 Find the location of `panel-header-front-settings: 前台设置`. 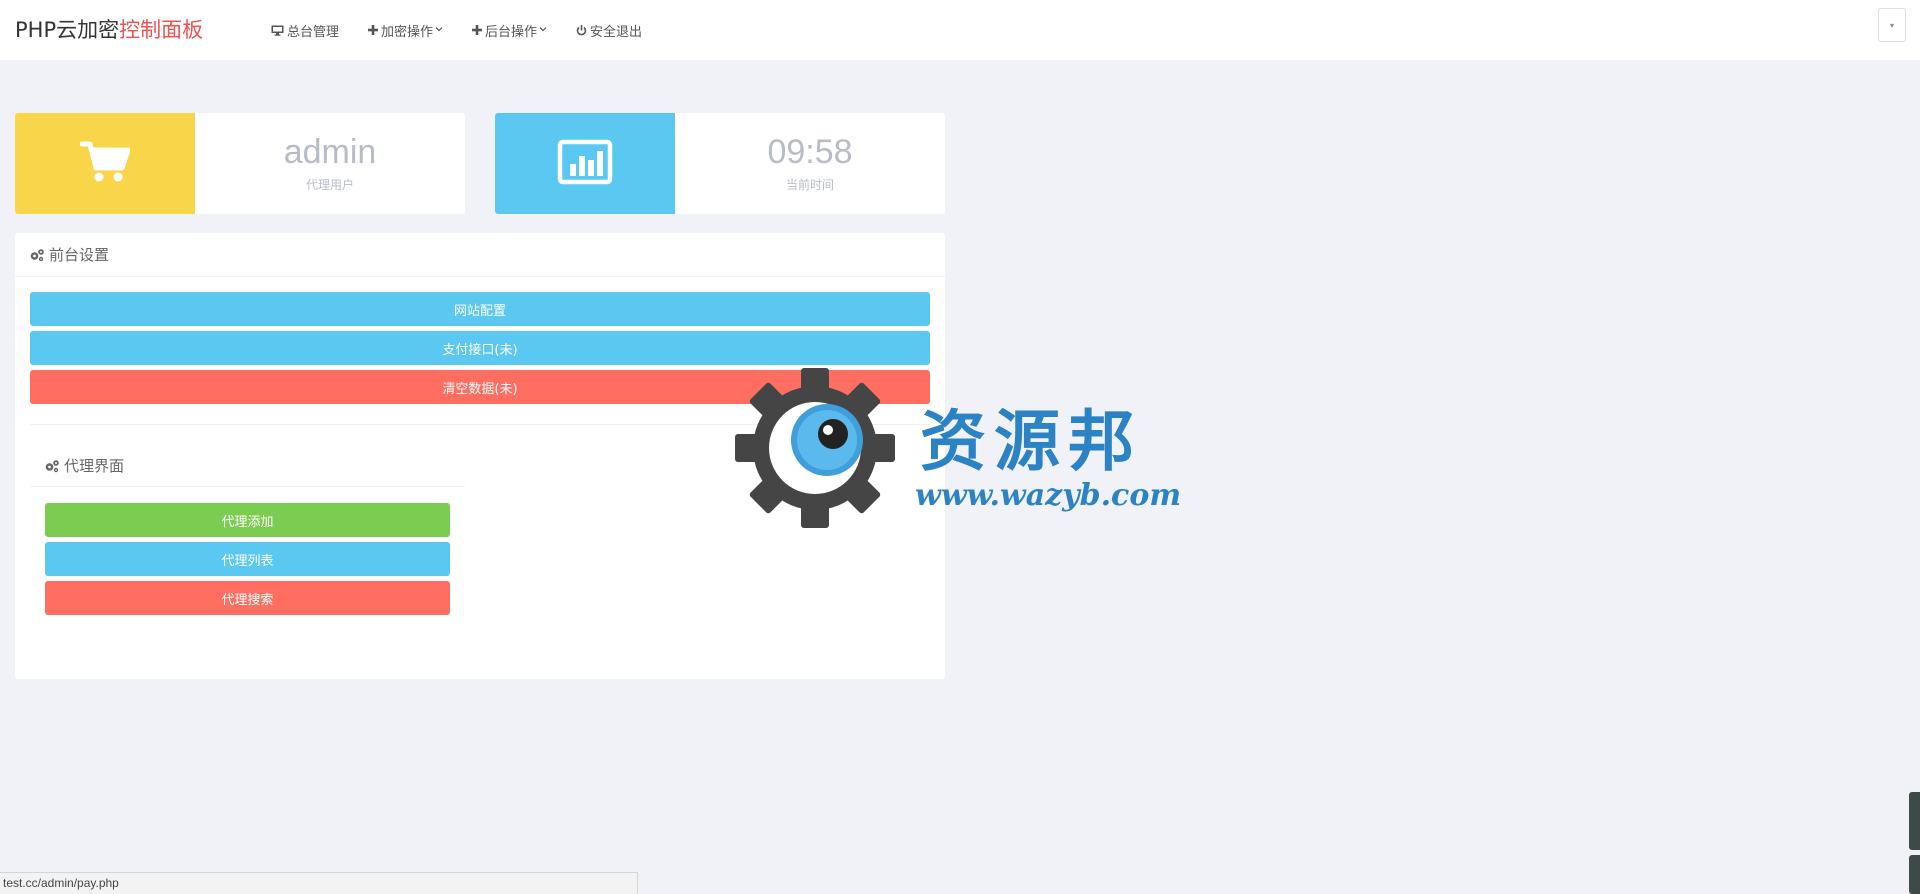

panel-header-front-settings: 前台设置 is located at coordinates (480, 255).